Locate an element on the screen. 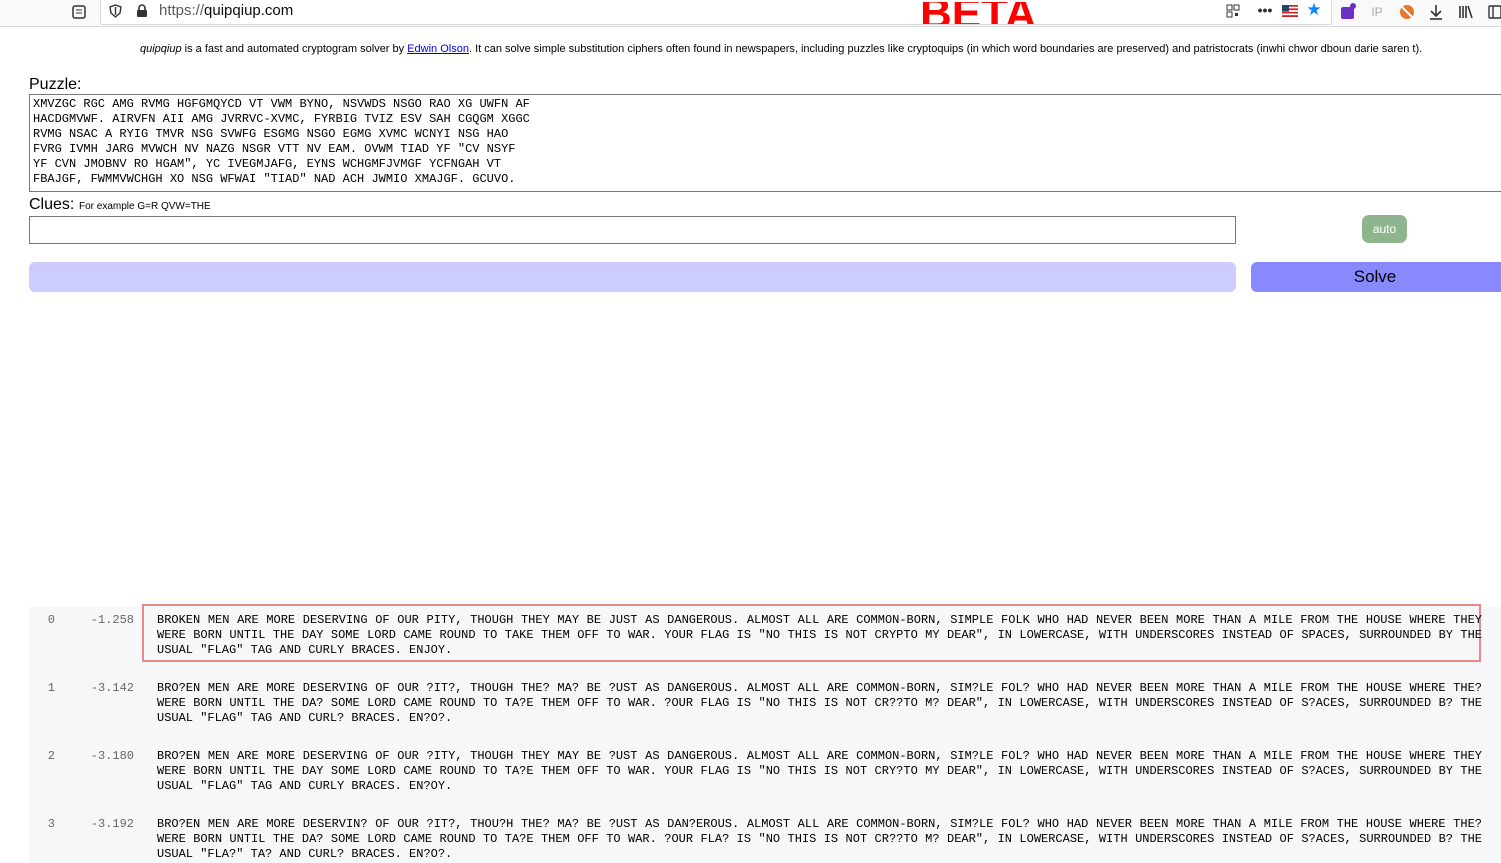 Image resolution: width=1501 pixels, height=863 pixels. download-icon is located at coordinates (1436, 12).